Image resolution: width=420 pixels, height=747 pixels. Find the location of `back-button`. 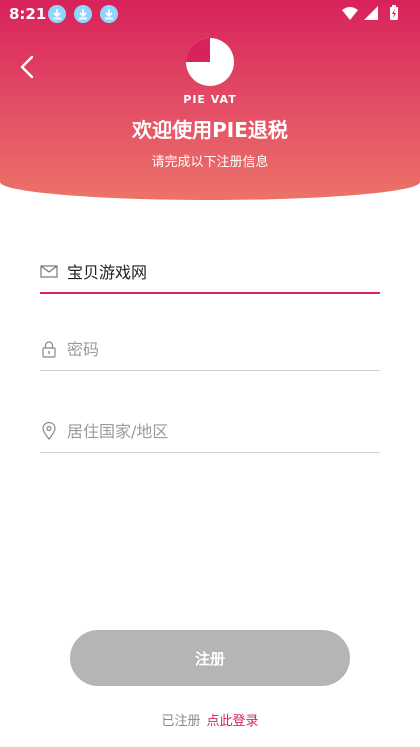

back-button is located at coordinates (27, 67).